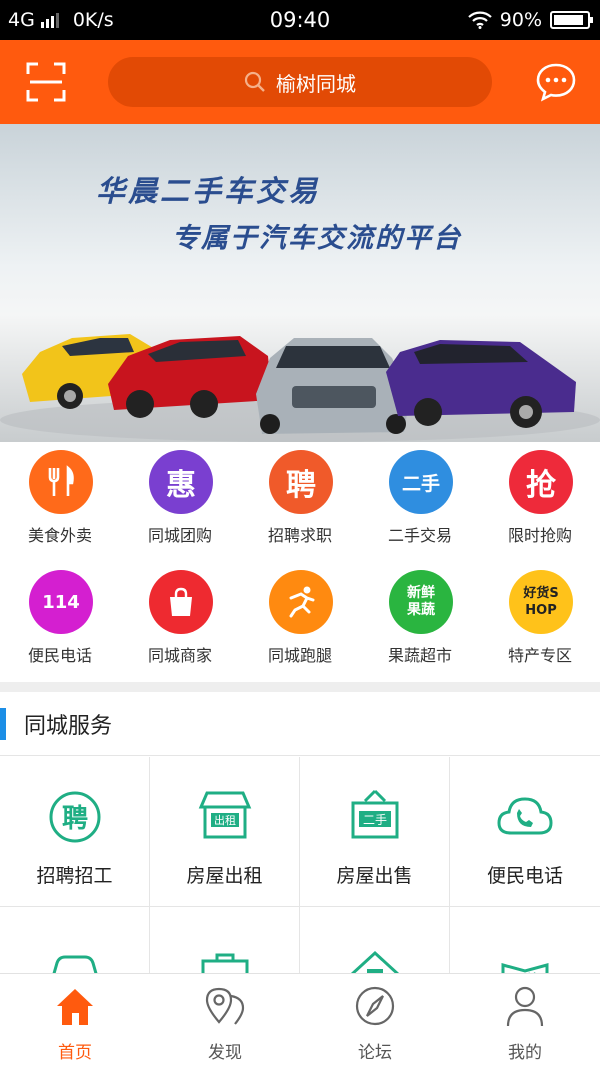  I want to click on service-car, so click(75, 940).